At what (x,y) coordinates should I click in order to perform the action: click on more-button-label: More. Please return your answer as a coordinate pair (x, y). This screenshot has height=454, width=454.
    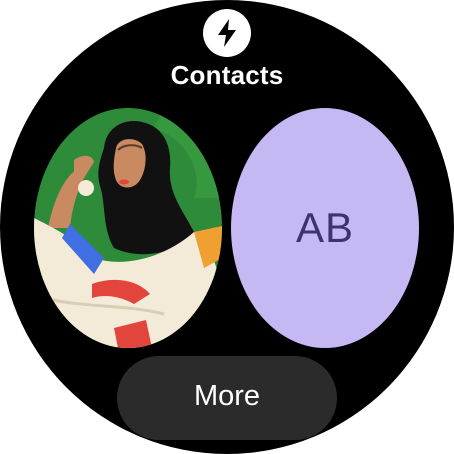
    Looking at the image, I should click on (227, 396).